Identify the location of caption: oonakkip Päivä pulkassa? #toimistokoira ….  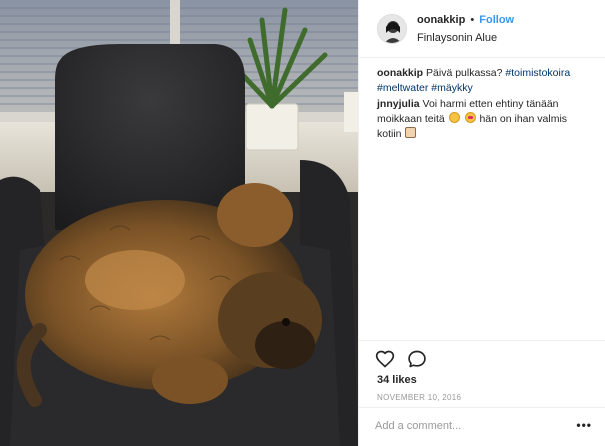
(485, 81).